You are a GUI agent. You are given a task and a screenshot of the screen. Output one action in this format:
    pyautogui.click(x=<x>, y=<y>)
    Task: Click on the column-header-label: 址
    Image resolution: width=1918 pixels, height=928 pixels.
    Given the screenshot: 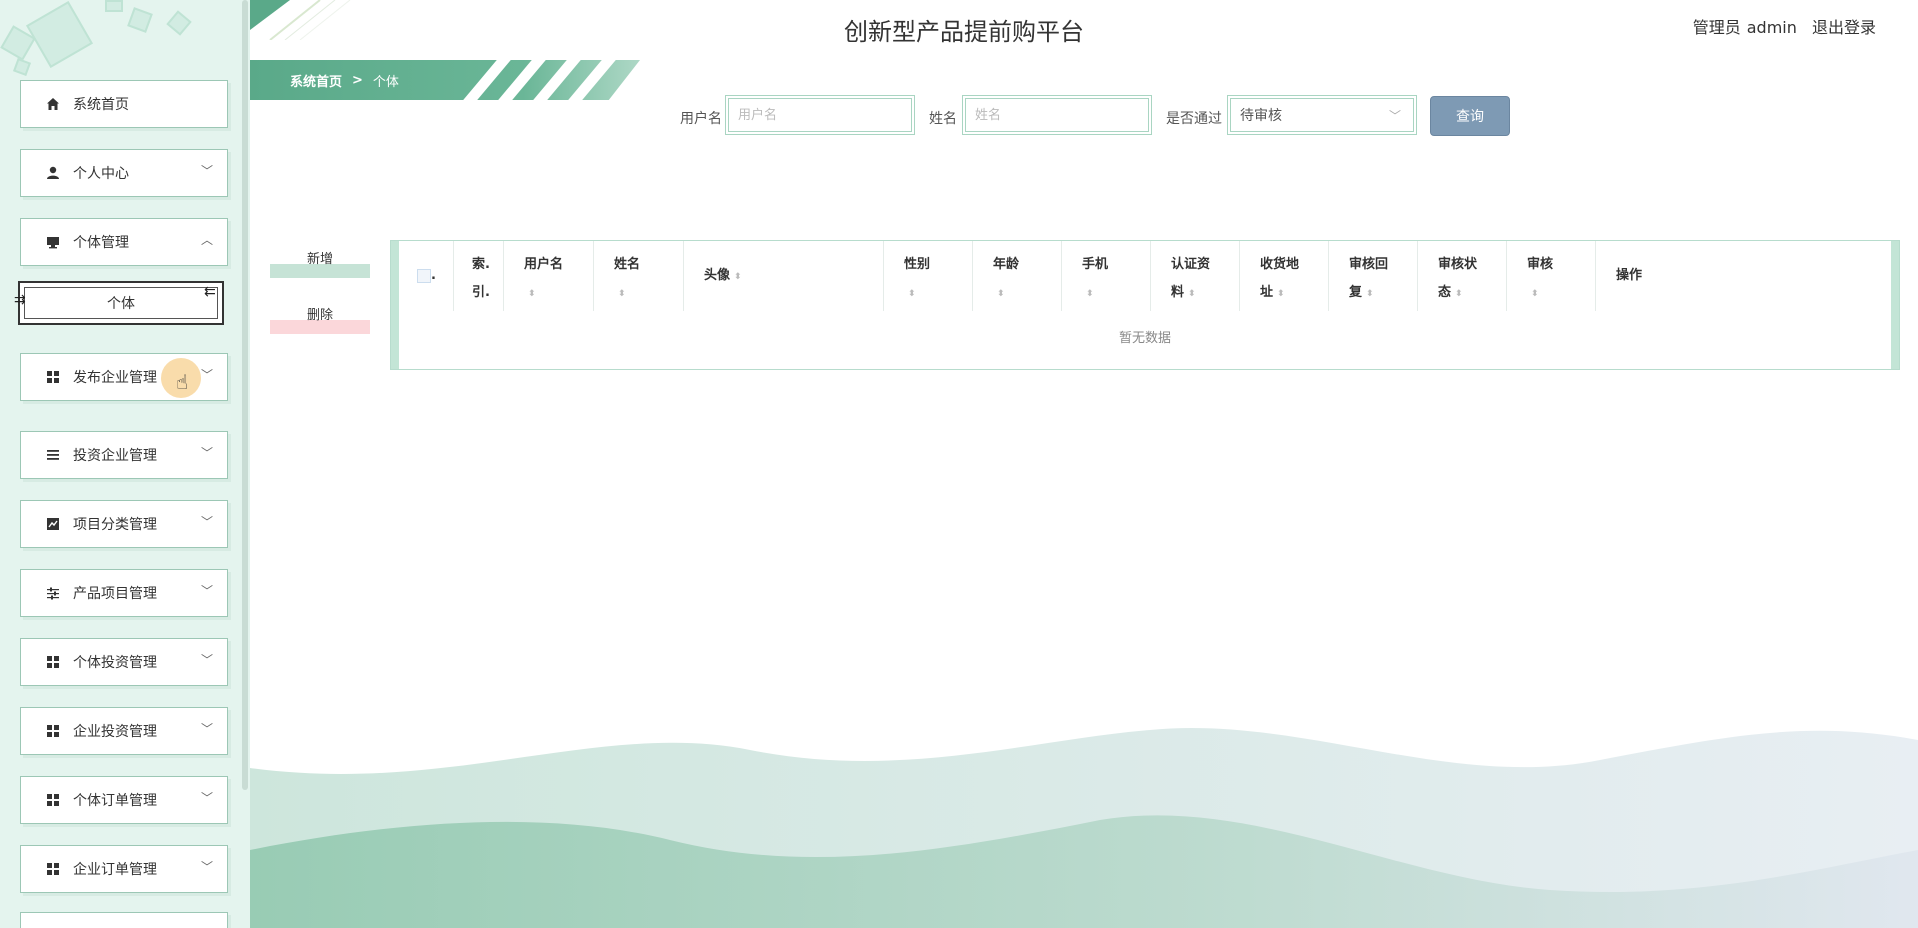 What is the action you would take?
    pyautogui.click(x=1267, y=292)
    